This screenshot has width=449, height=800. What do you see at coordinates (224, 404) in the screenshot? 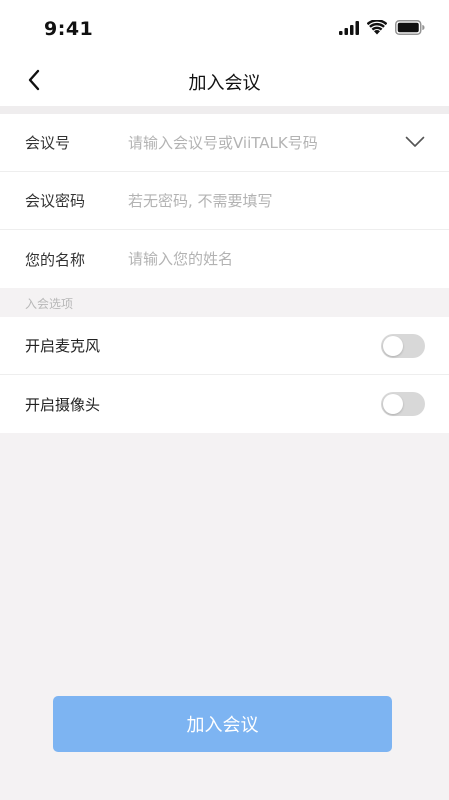
I see `camera-option-row: 开启摄像头` at bounding box center [224, 404].